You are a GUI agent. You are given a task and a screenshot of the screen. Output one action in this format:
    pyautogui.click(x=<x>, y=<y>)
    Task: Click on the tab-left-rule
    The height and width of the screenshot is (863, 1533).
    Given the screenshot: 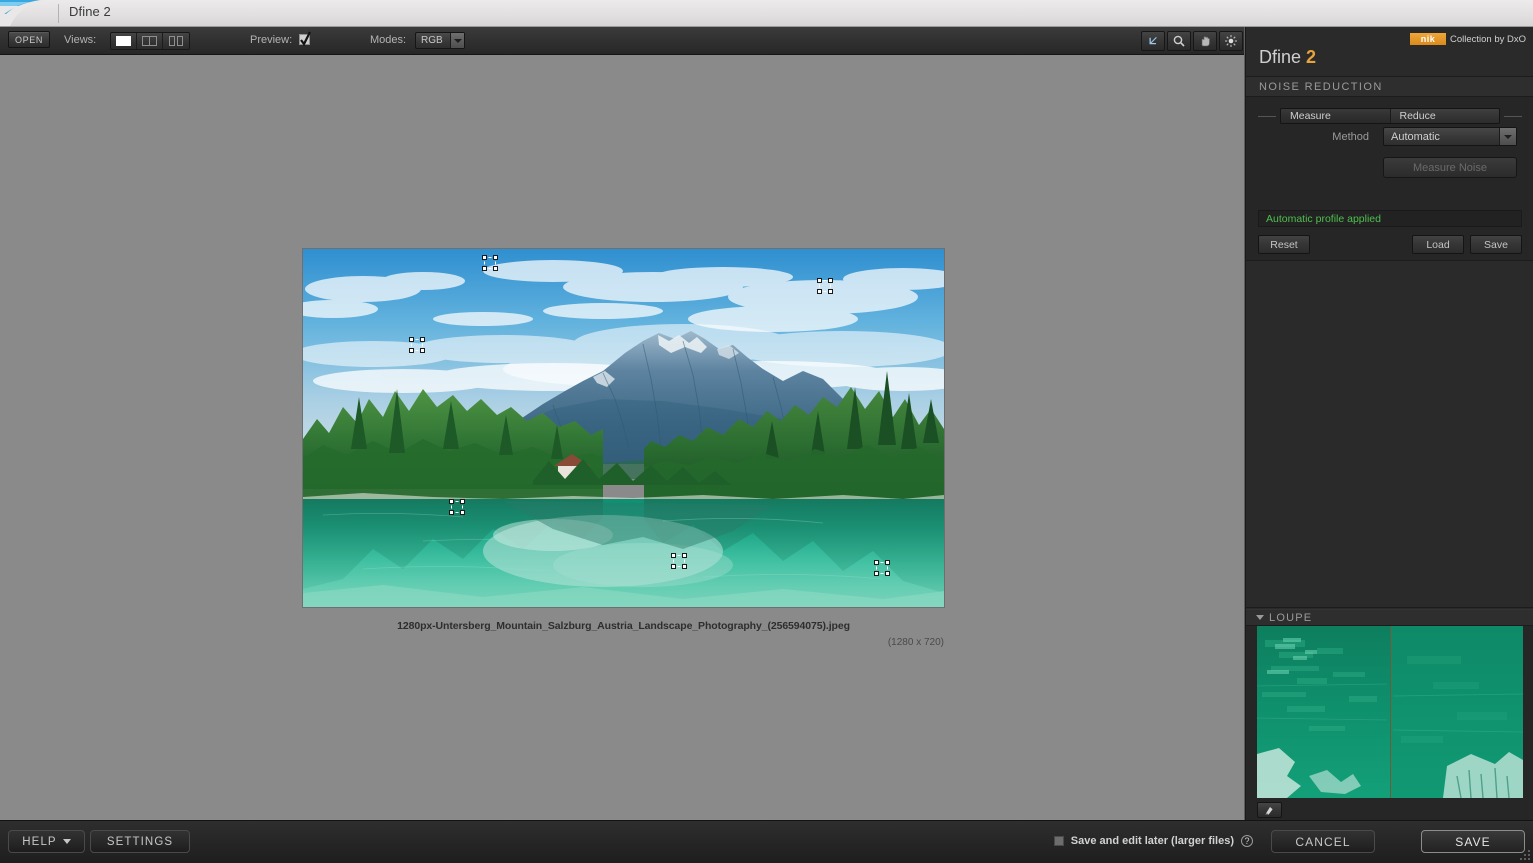 What is the action you would take?
    pyautogui.click(x=1267, y=116)
    